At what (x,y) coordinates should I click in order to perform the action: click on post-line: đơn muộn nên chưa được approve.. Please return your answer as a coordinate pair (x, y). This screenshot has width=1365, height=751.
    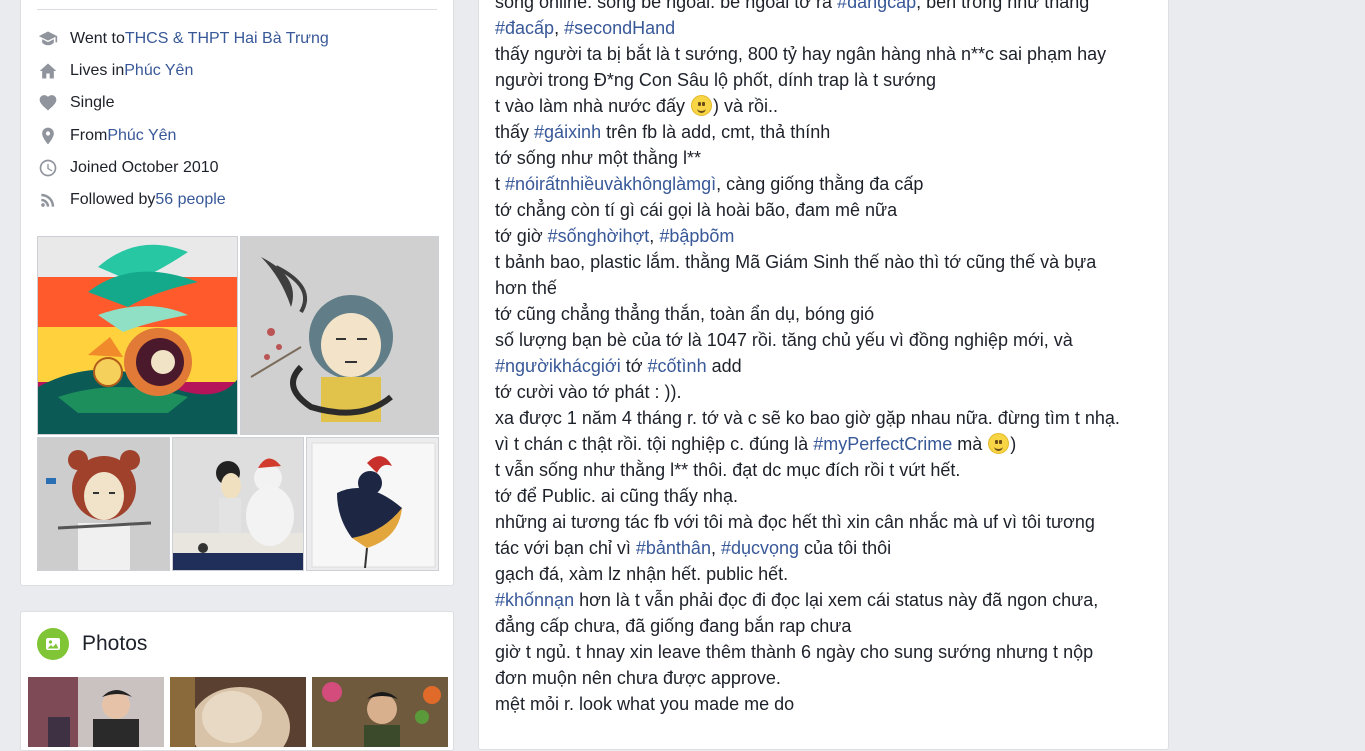
    Looking at the image, I should click on (827, 678).